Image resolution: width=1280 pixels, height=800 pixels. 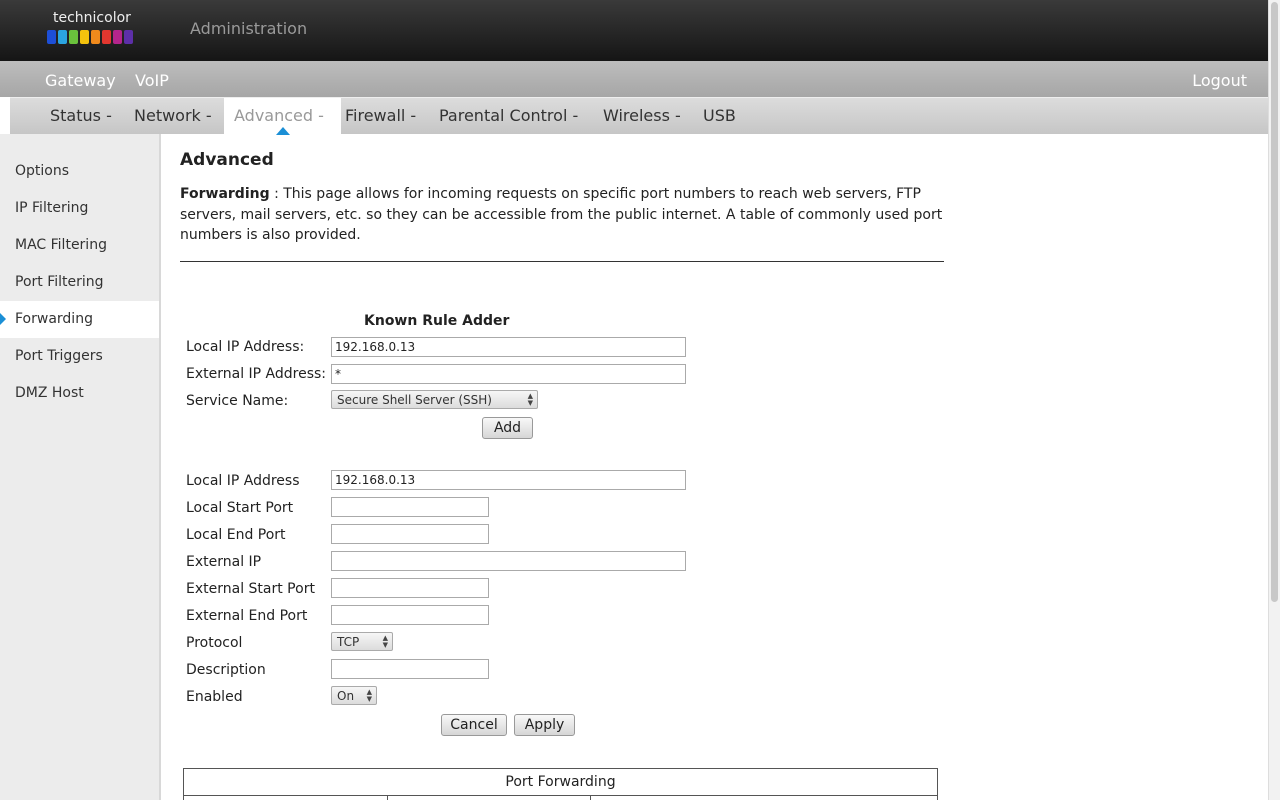 What do you see at coordinates (237, 401) in the screenshot?
I see `kra-service-name-label: Service Name:` at bounding box center [237, 401].